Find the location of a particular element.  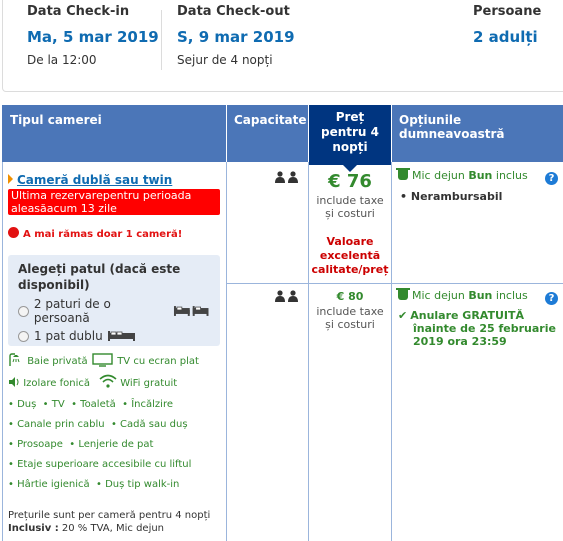

value-tag-line2: excelentă is located at coordinates (350, 255).